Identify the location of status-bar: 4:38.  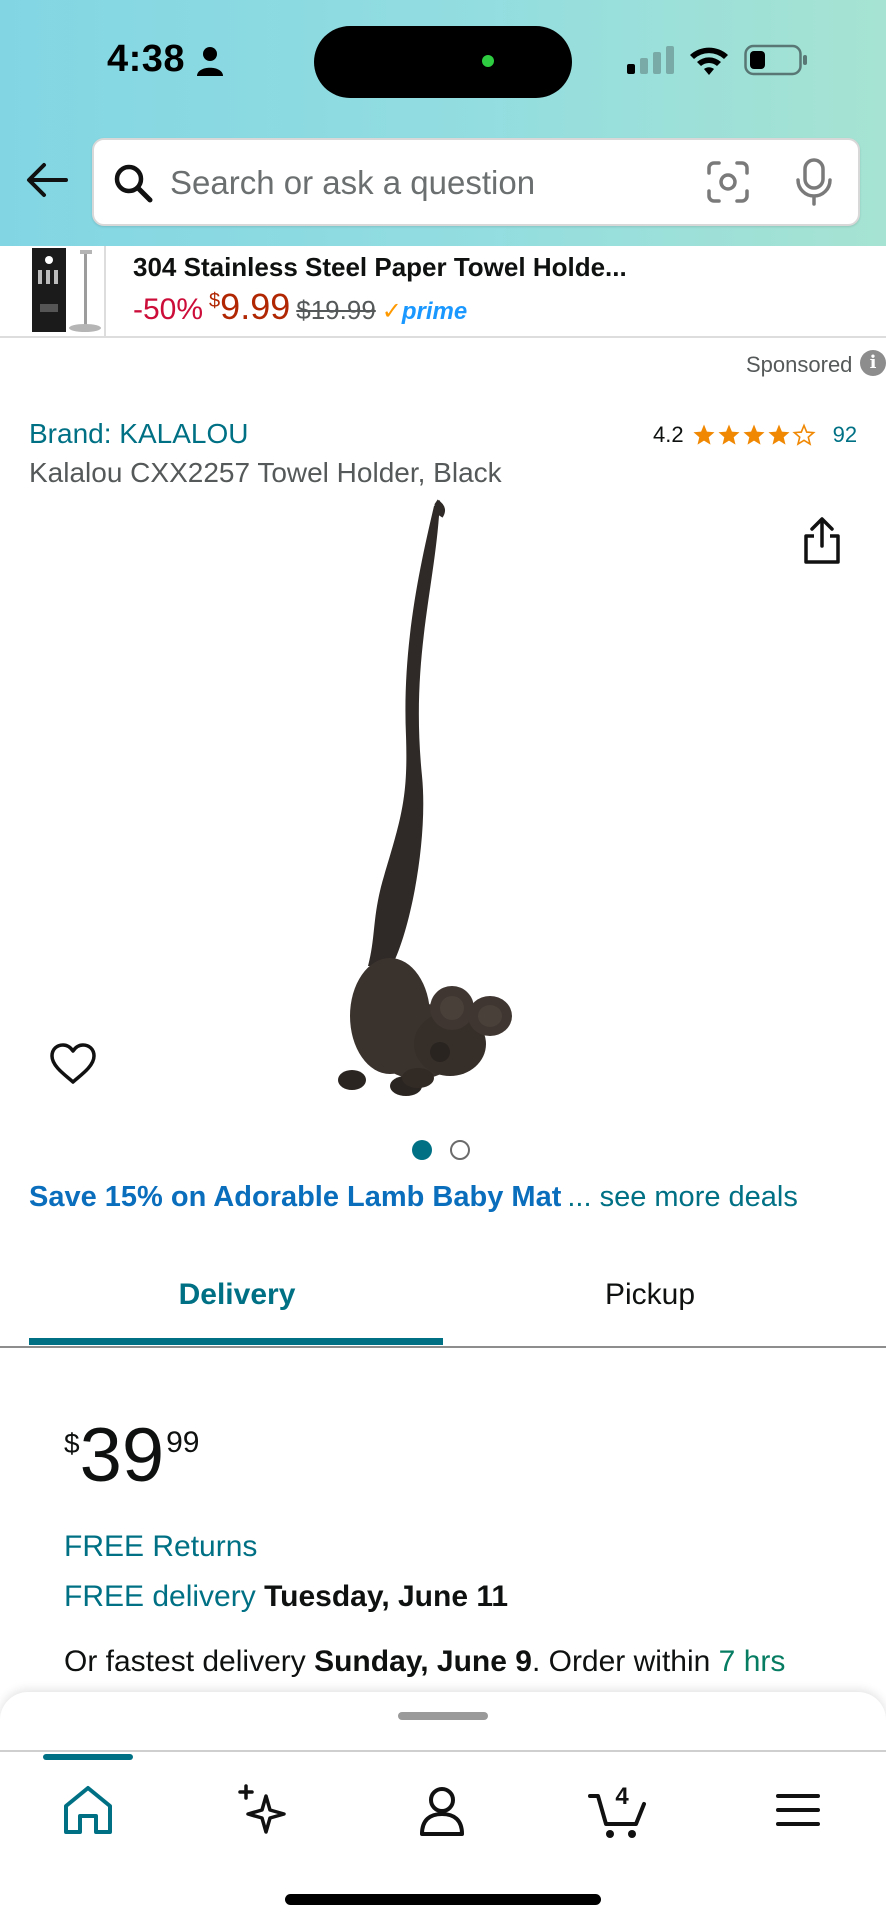
(443, 60).